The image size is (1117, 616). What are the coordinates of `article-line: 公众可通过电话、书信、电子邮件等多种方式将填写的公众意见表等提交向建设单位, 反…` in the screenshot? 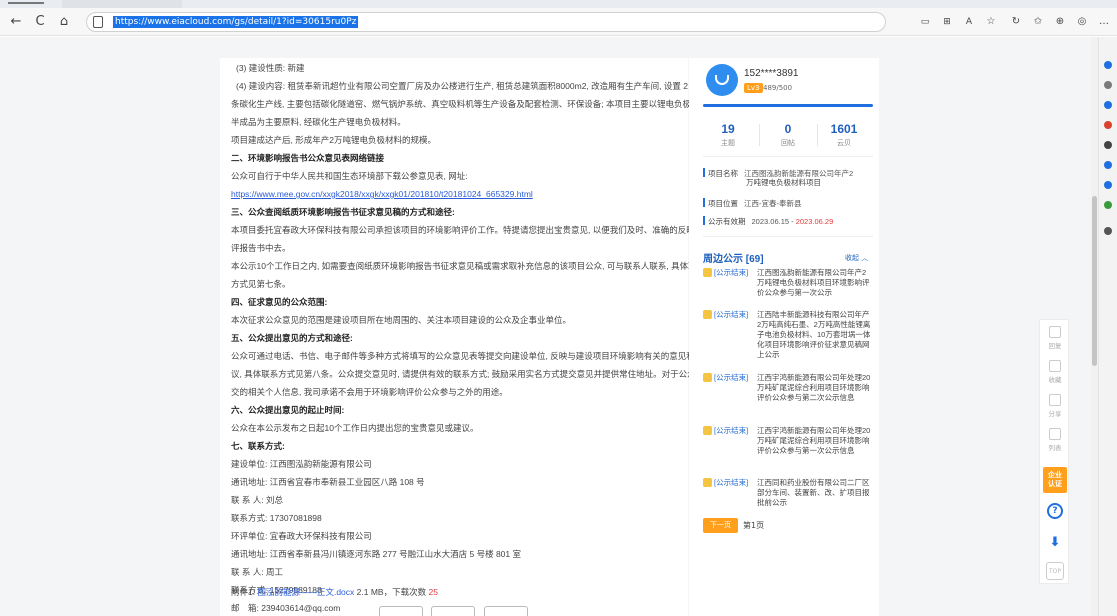 It's located at (467, 356).